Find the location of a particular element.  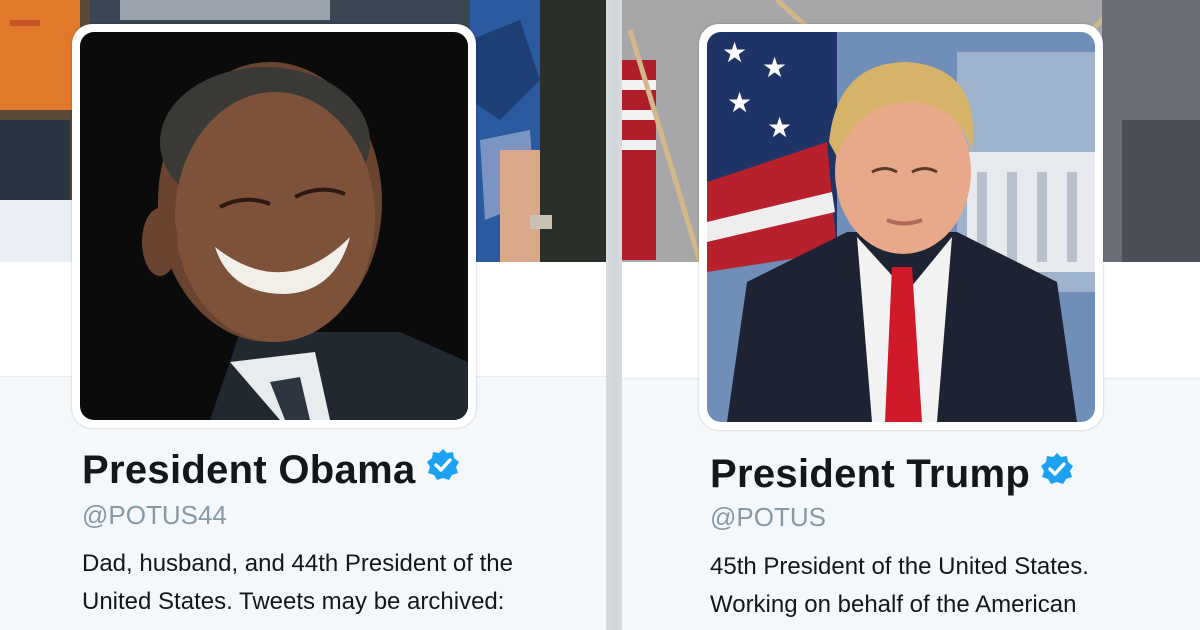

bio-line: Working on behalf of the American is located at coordinates (893, 604).